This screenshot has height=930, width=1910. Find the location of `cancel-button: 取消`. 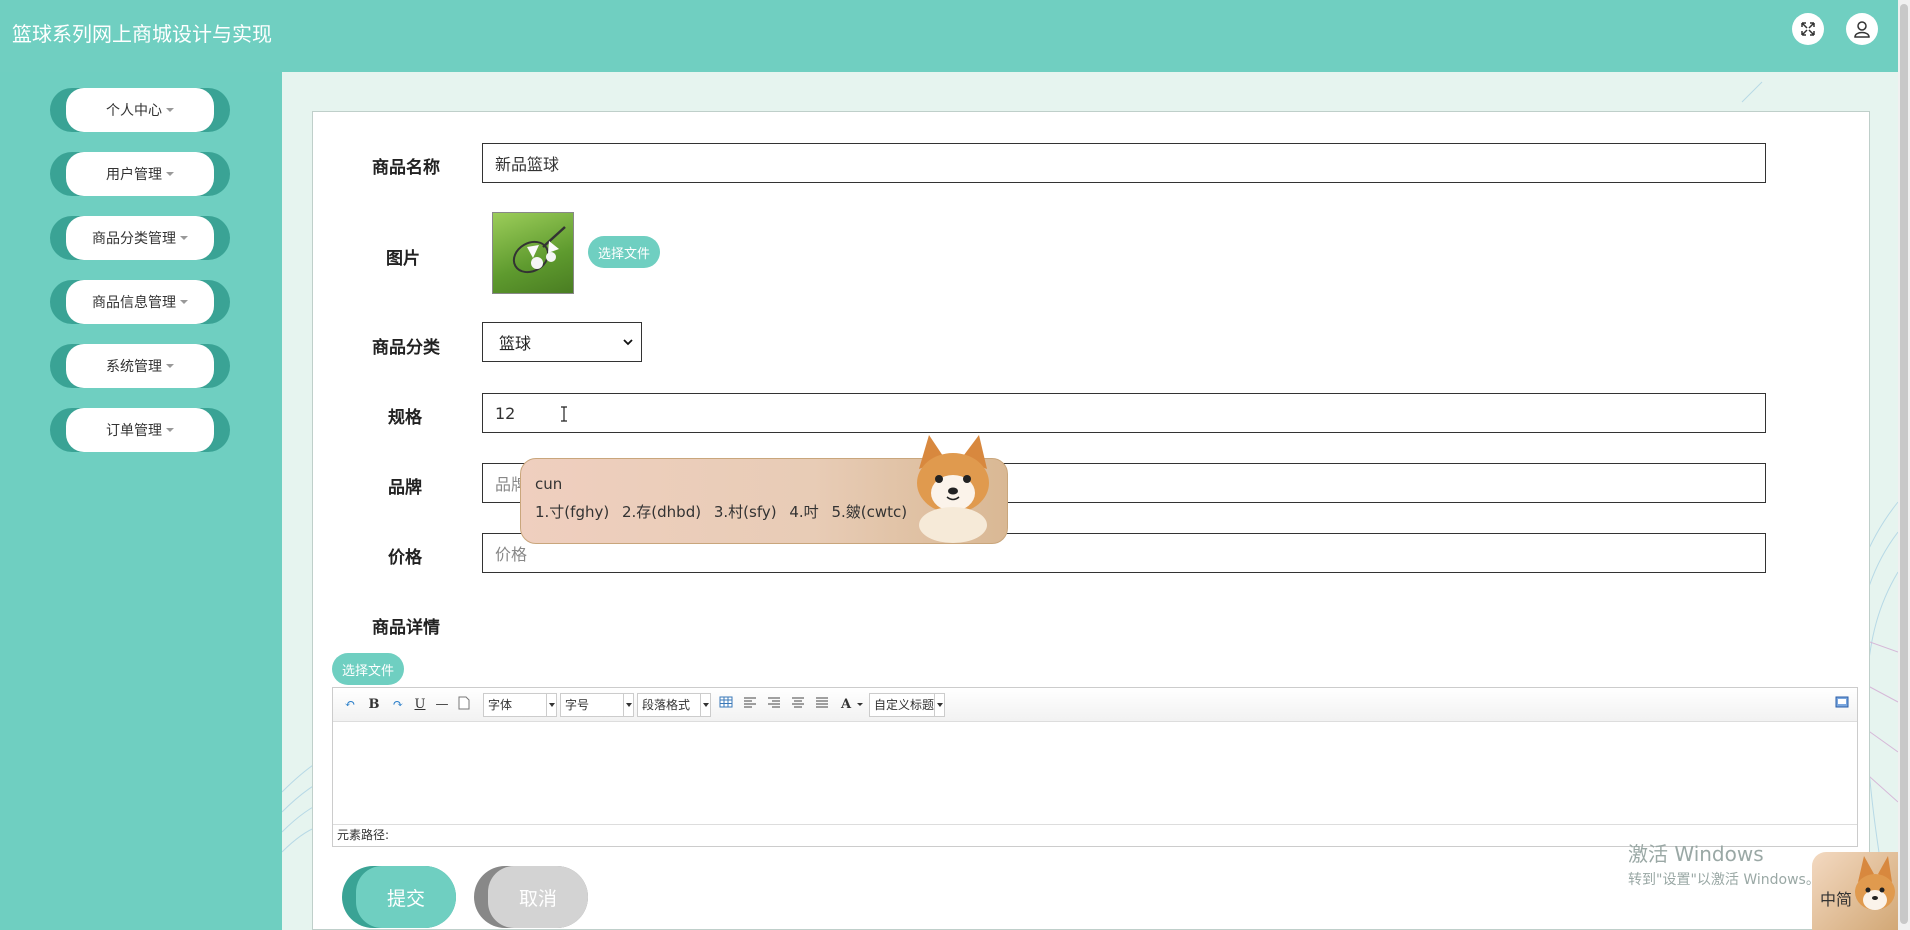

cancel-button: 取消 is located at coordinates (531, 897).